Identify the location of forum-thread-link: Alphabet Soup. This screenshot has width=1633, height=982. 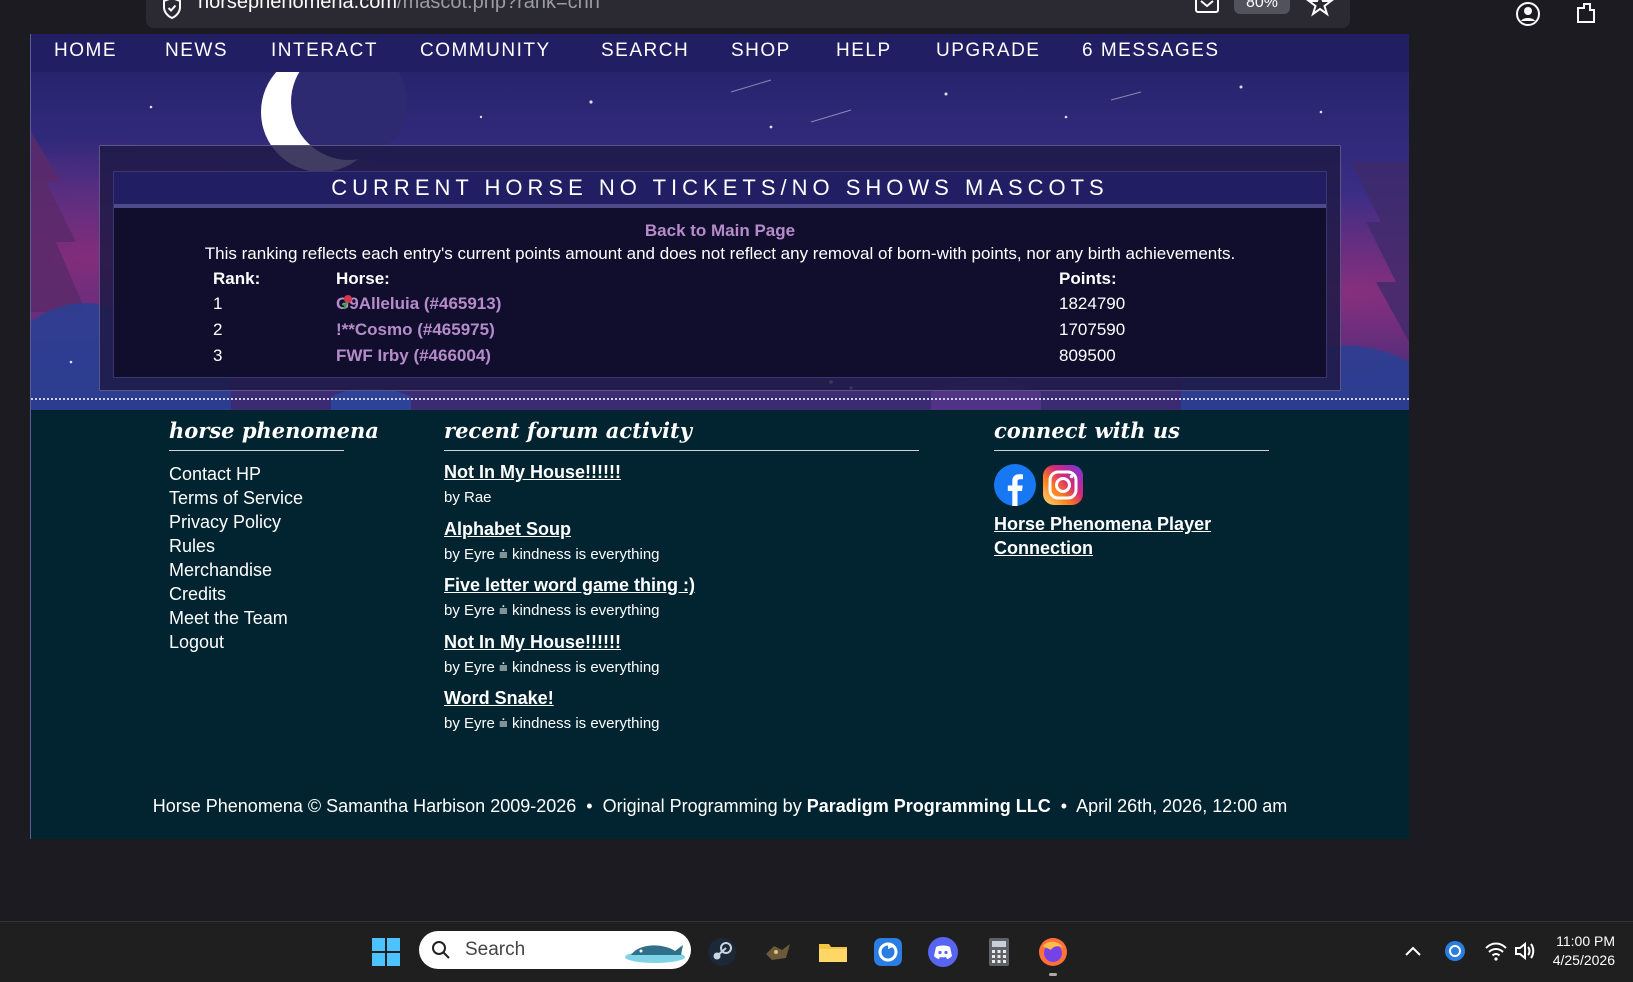
(507, 529).